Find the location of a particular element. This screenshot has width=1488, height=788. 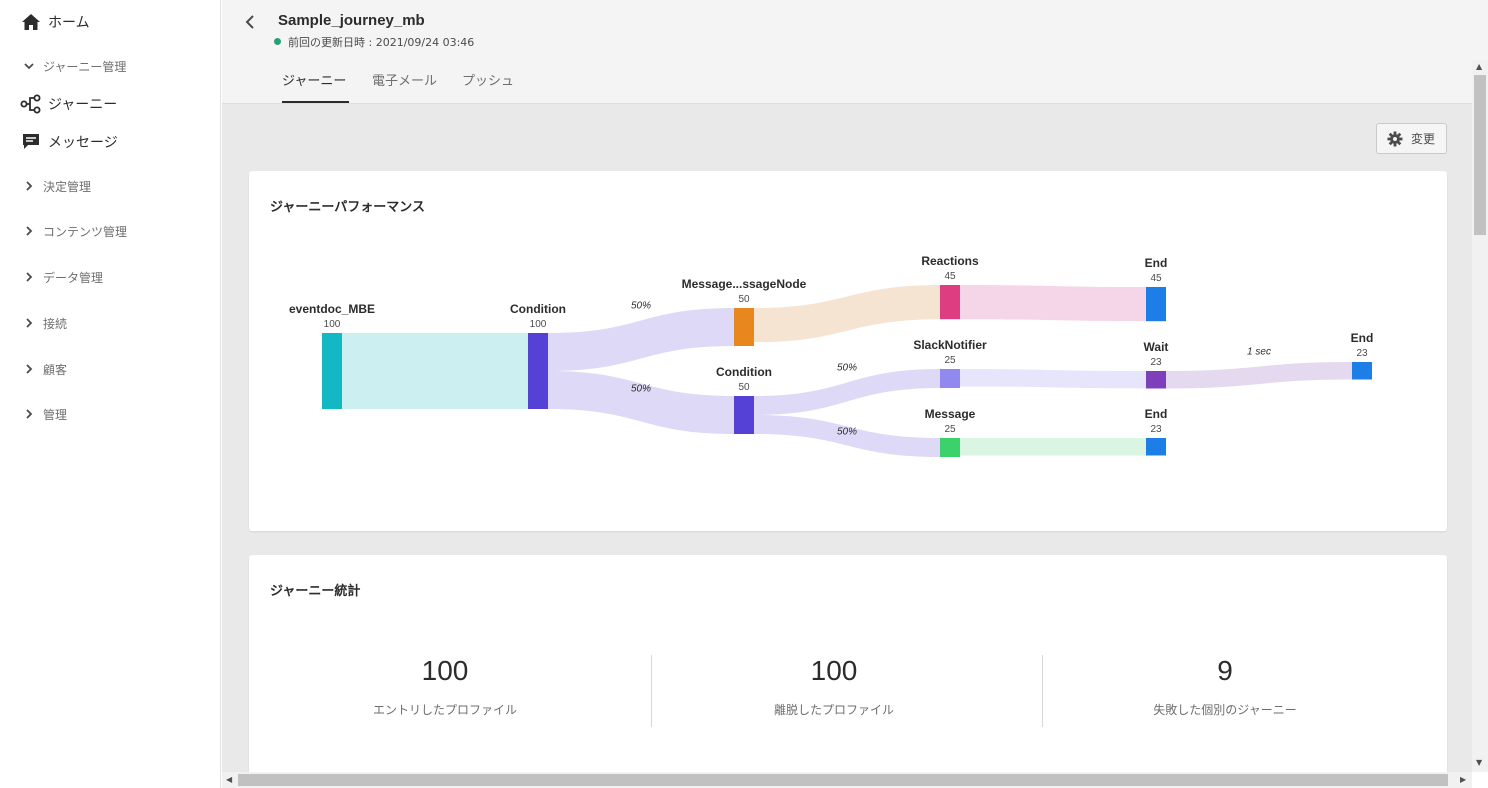

chevron-down-icon is located at coordinates (29, 66).